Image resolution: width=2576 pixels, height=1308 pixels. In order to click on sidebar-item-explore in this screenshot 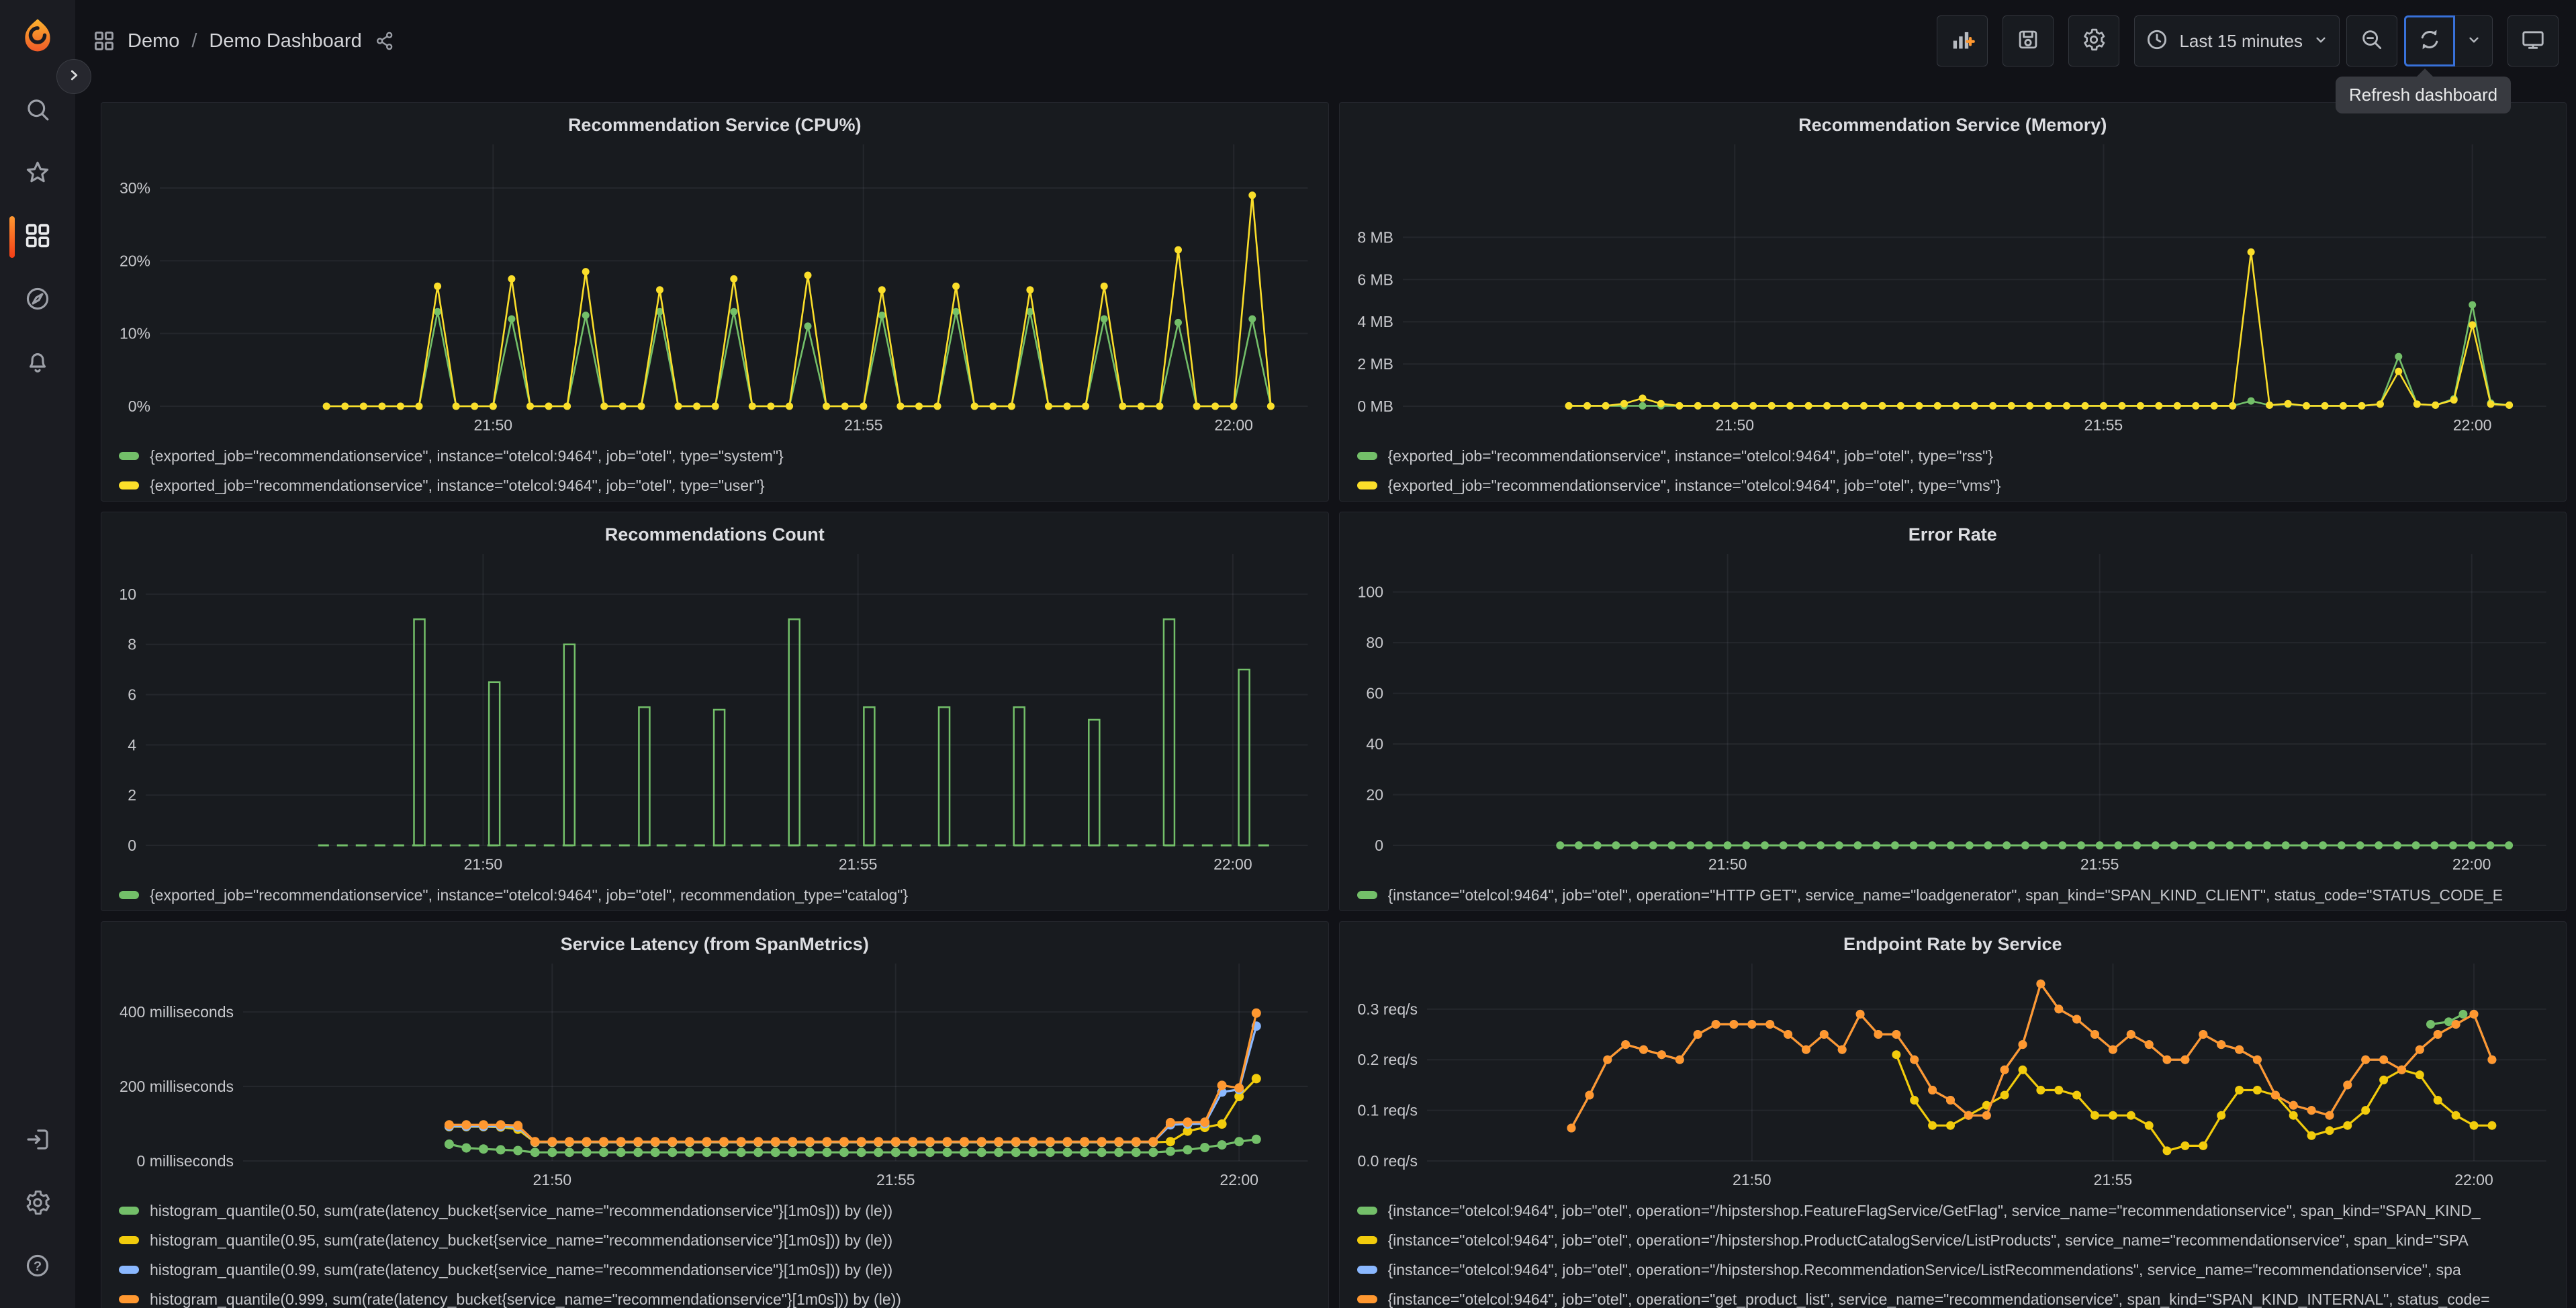, I will do `click(37, 300)`.